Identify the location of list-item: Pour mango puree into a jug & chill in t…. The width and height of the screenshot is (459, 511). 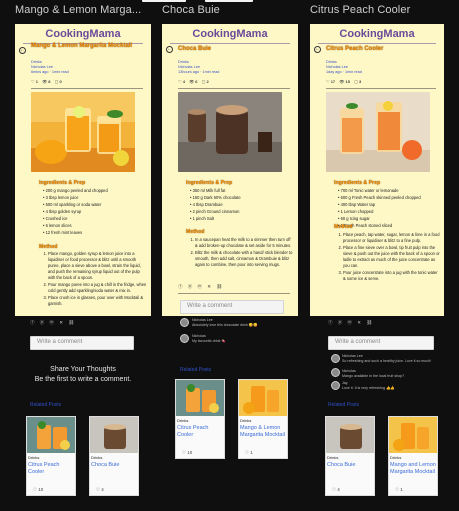
(97, 288).